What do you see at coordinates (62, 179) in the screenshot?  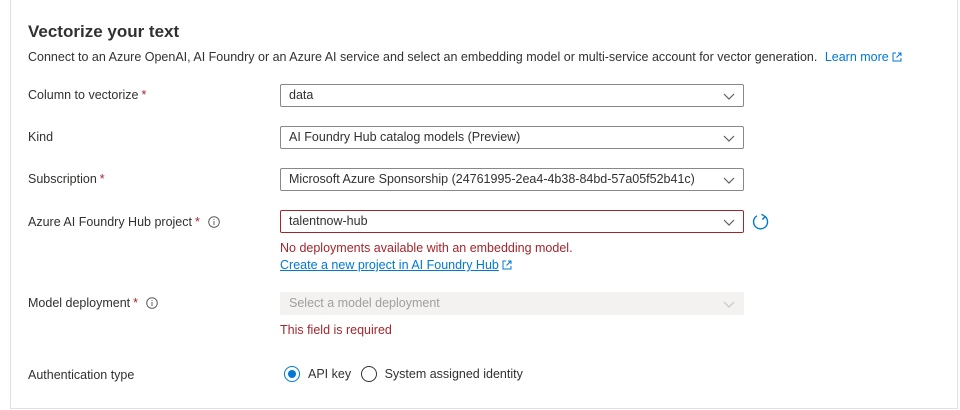 I see `subscription-label-text: Subscription` at bounding box center [62, 179].